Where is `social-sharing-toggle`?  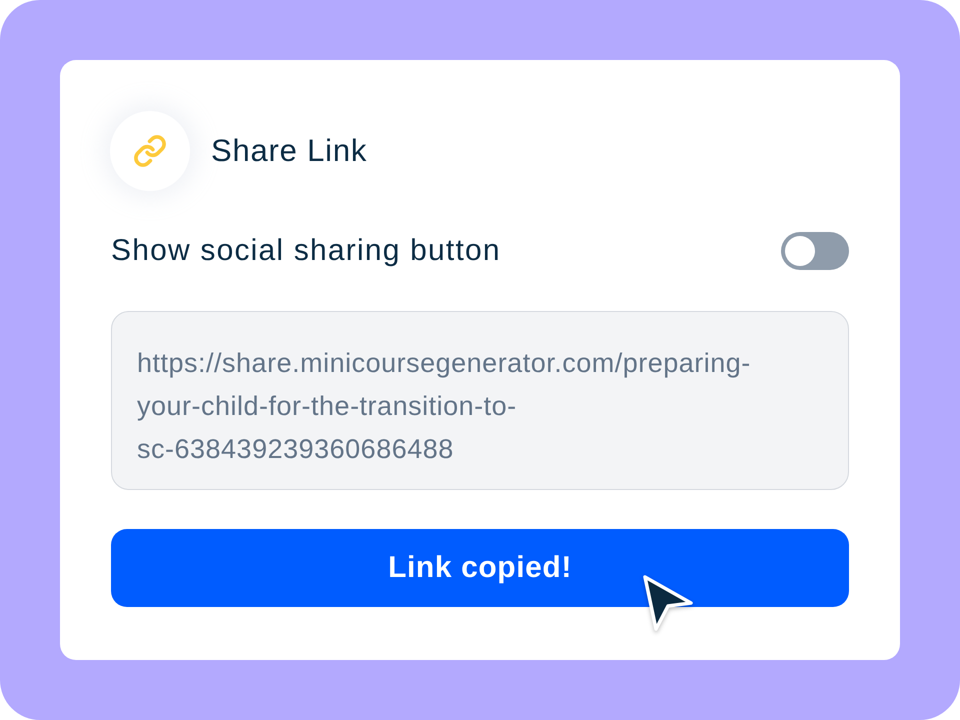 social-sharing-toggle is located at coordinates (815, 251).